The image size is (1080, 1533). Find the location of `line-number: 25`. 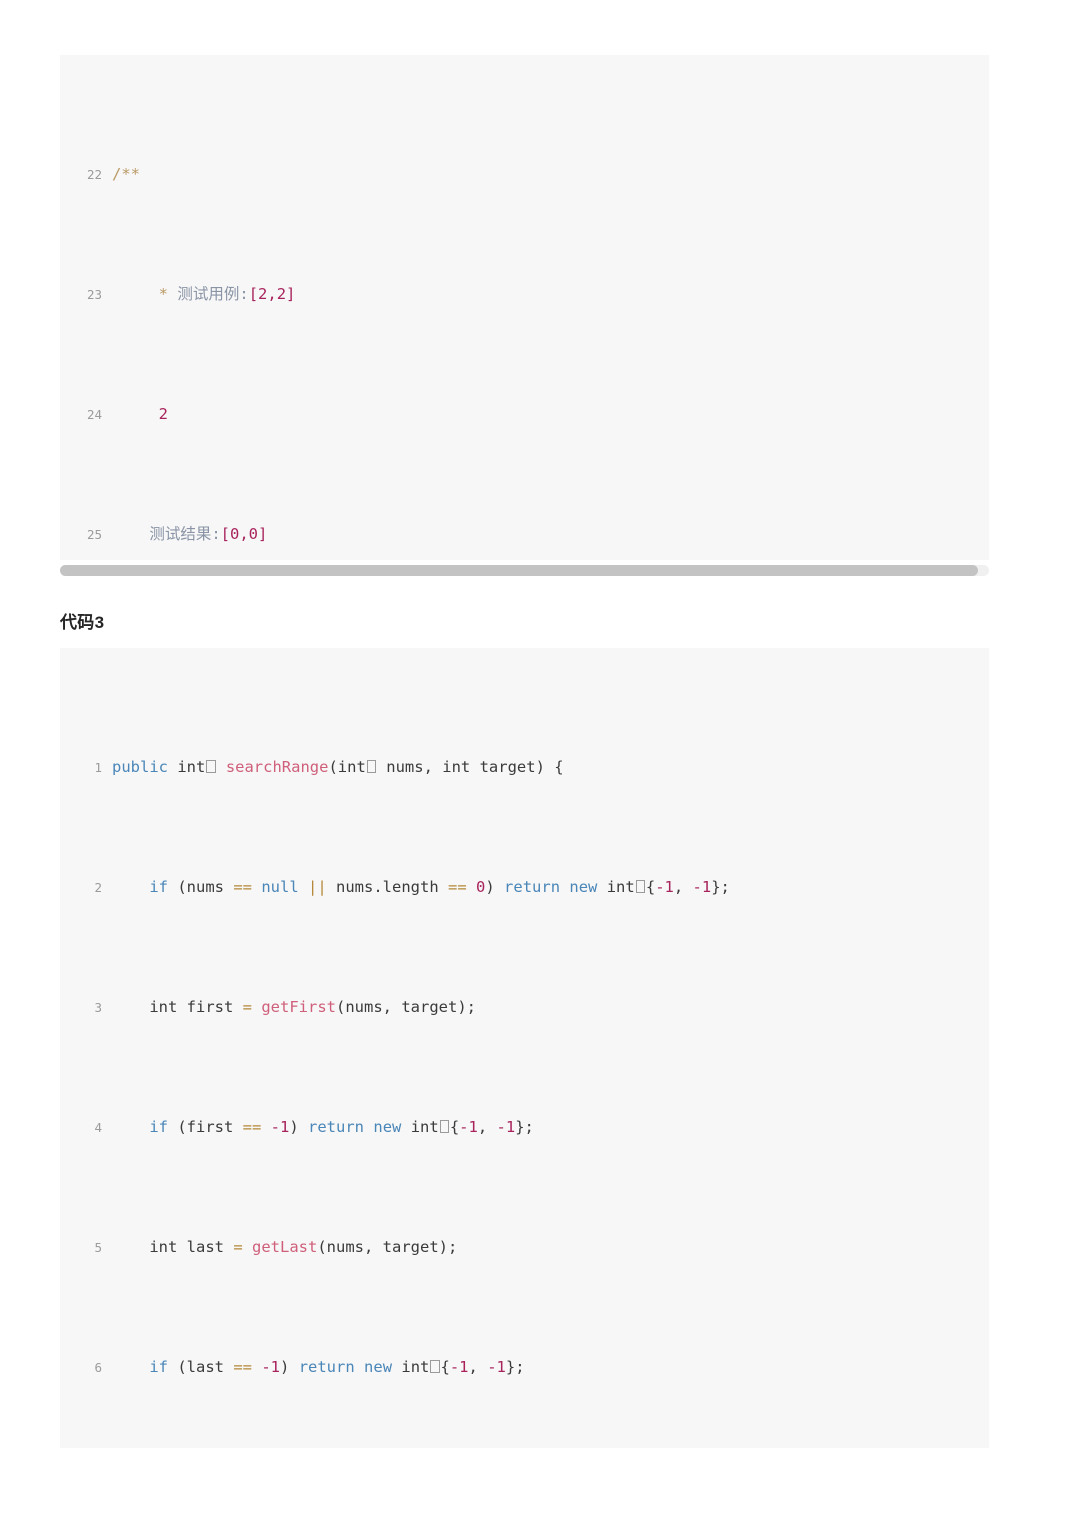

line-number: 25 is located at coordinates (94, 534).